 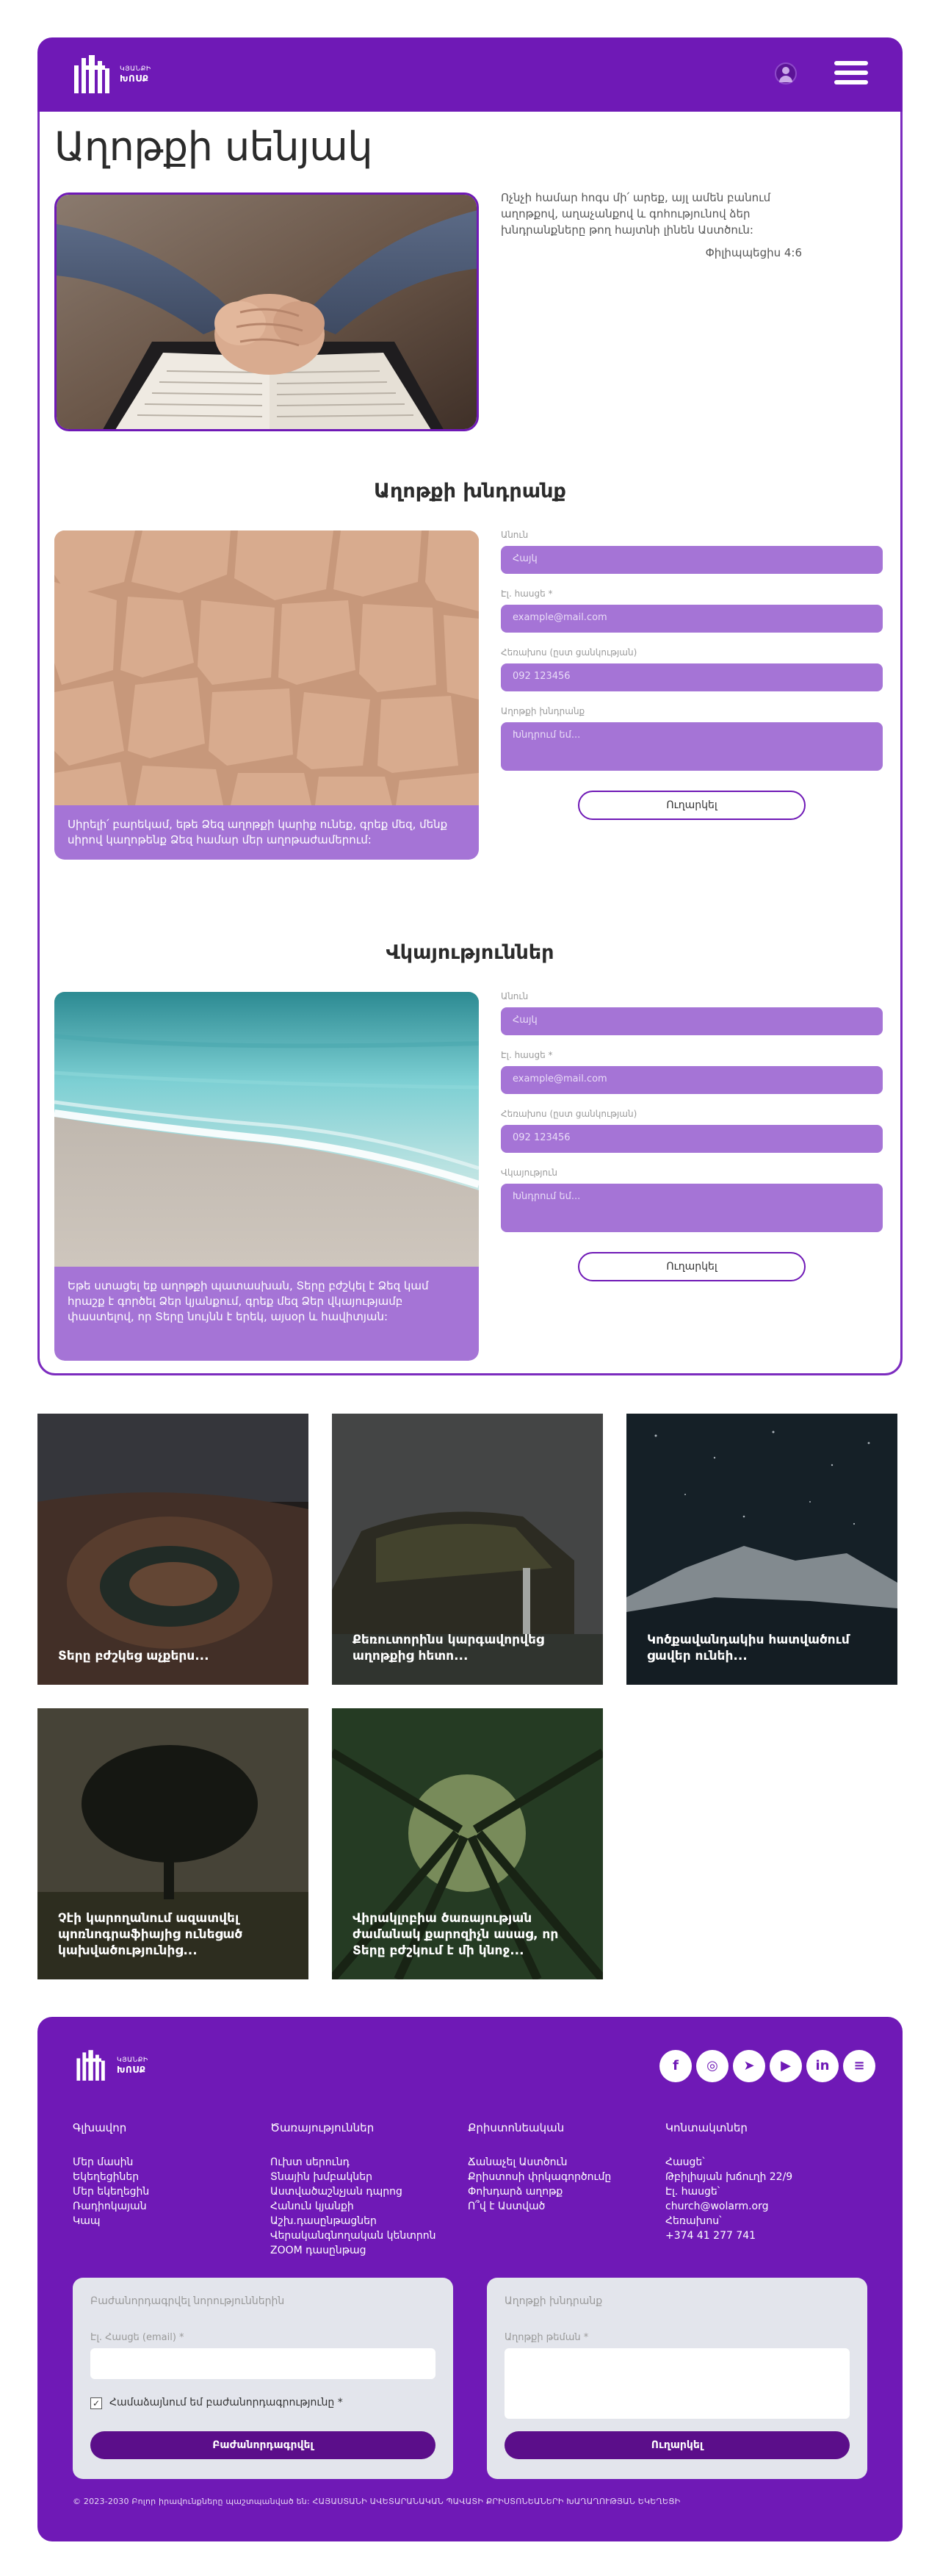 I want to click on footer-column-title: Գլխավոր, so click(x=100, y=2127).